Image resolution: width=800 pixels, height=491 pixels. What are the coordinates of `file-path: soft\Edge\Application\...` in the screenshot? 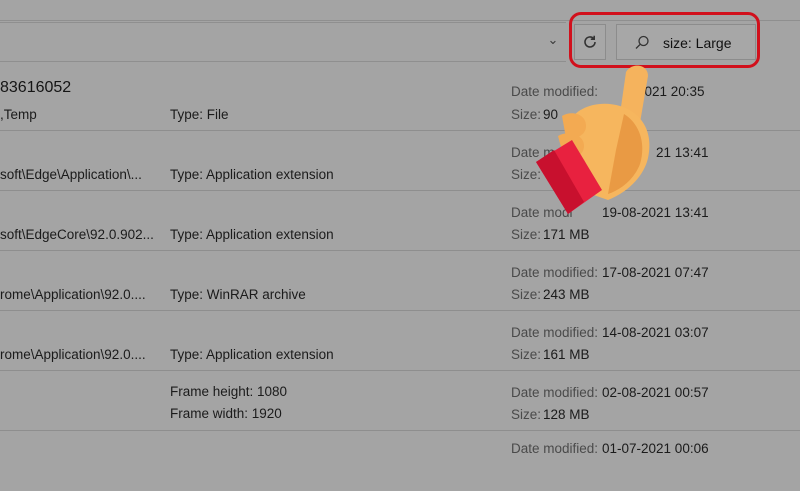 It's located at (71, 174).